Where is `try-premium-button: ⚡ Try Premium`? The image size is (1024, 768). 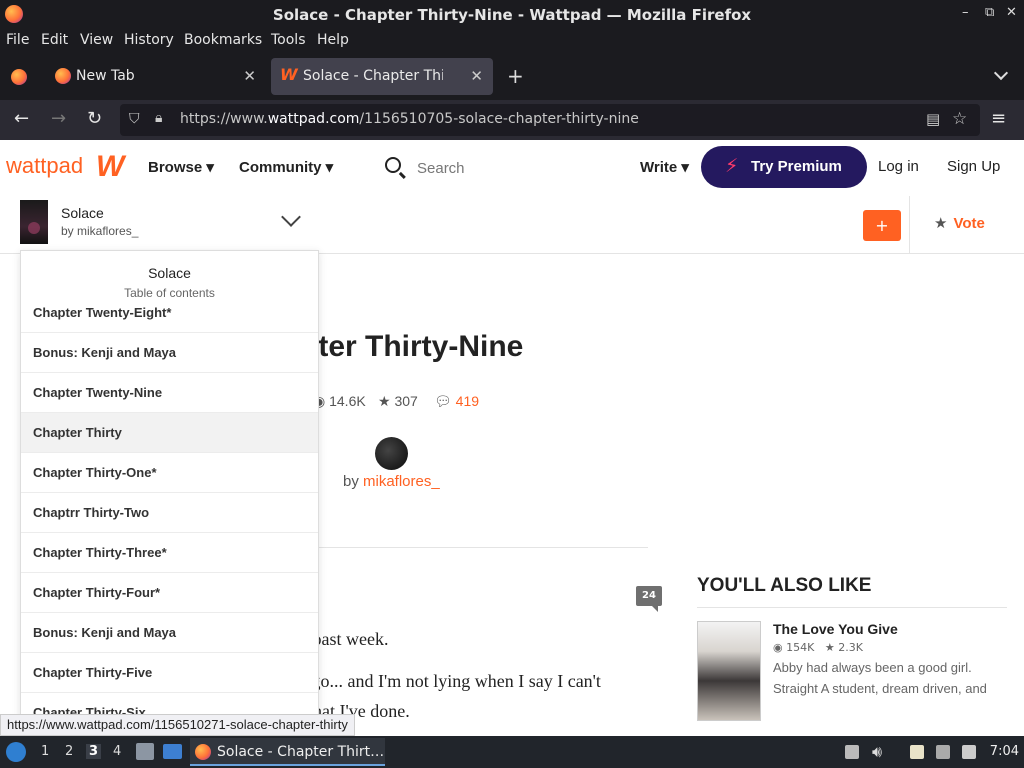 try-premium-button: ⚡ Try Premium is located at coordinates (784, 167).